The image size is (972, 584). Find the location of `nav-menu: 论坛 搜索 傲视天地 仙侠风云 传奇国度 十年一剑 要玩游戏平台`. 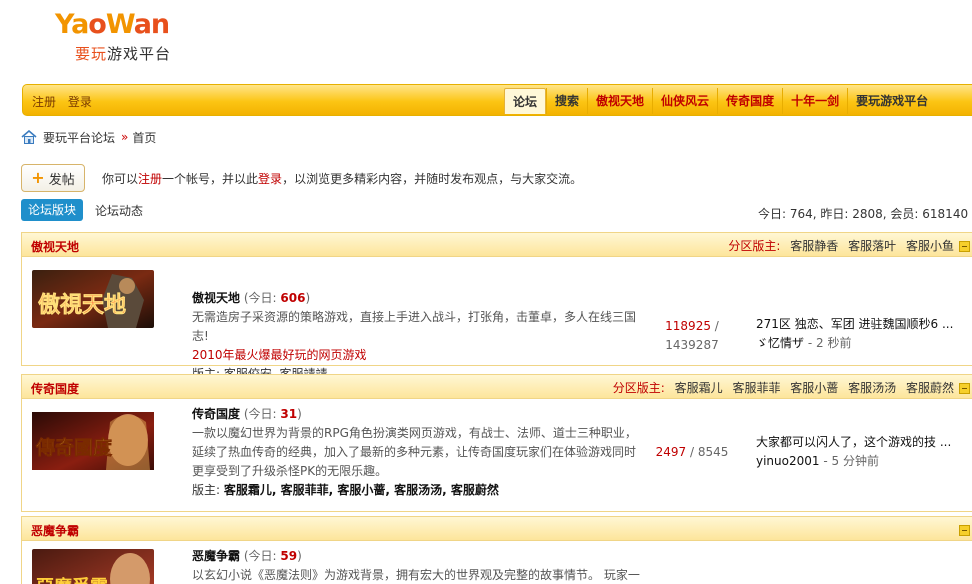

nav-menu: 论坛 搜索 傲视天地 仙侠风云 传奇国度 十年一剑 要玩游戏平台 is located at coordinates (720, 101).